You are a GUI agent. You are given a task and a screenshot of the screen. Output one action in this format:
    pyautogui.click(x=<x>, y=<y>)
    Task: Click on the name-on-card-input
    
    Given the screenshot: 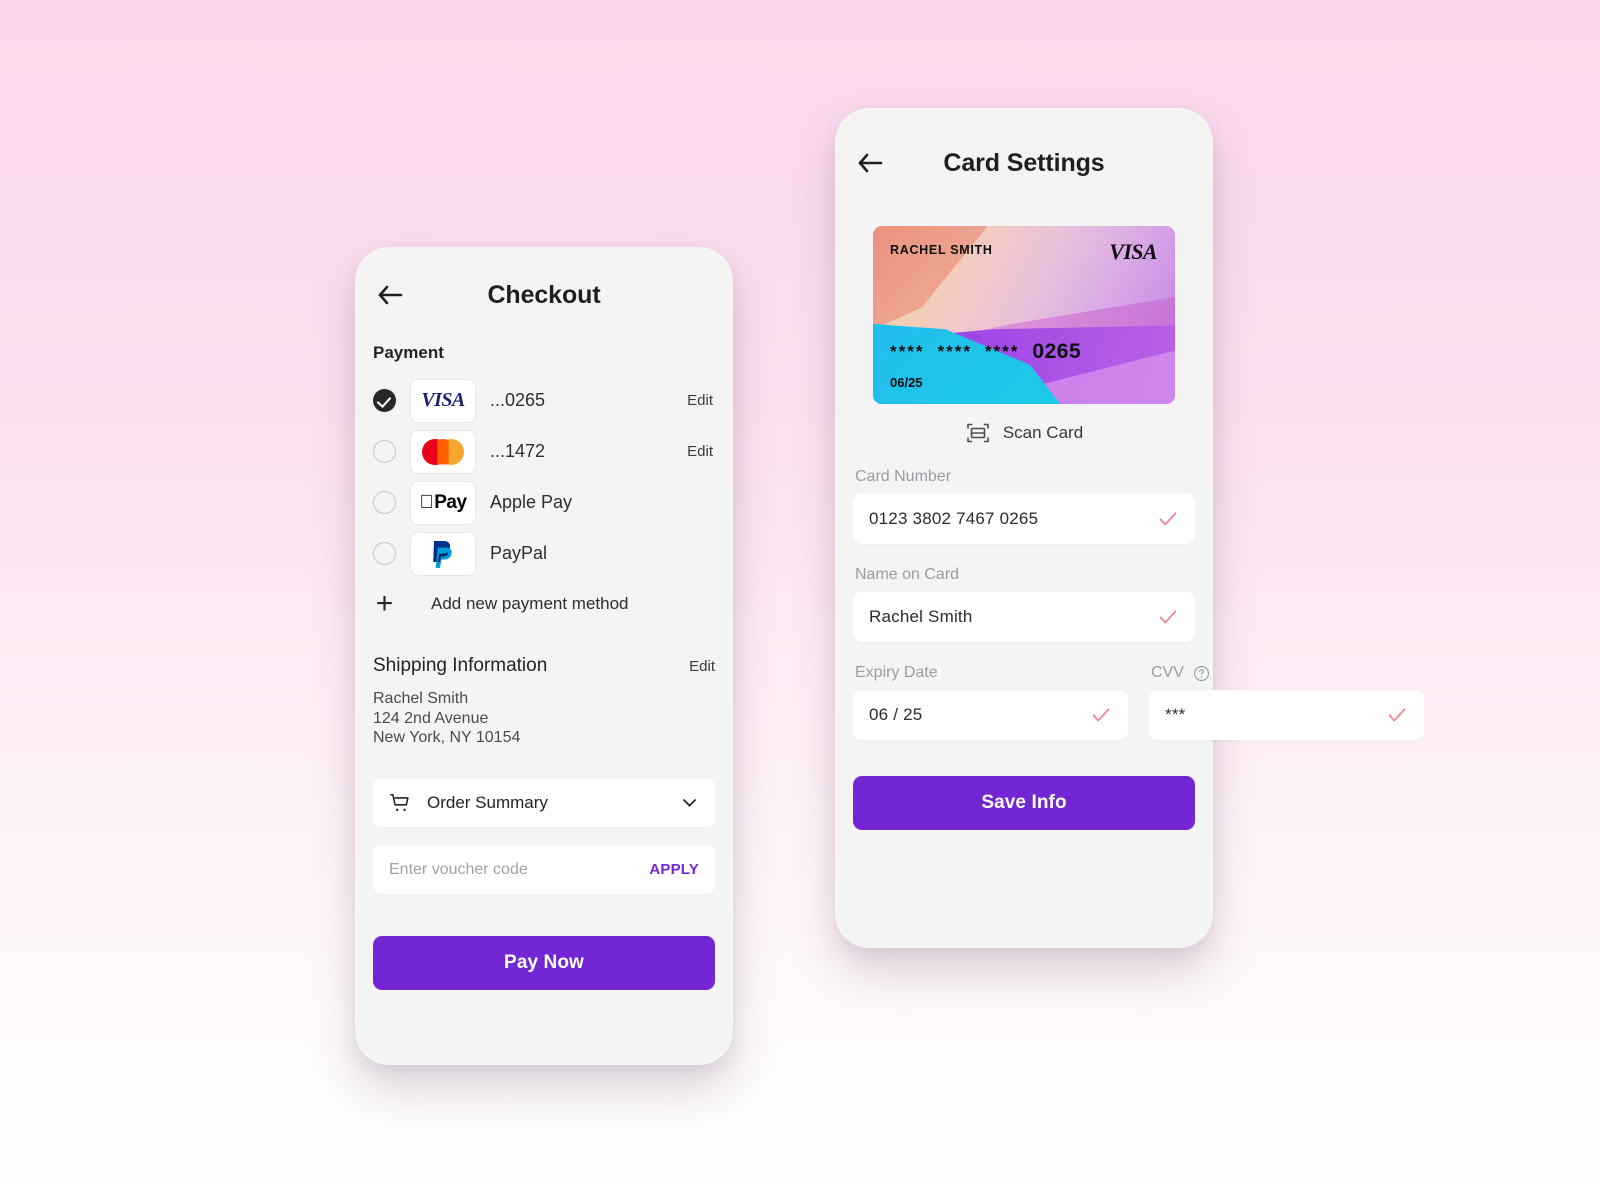 What is the action you would take?
    pyautogui.click(x=1013, y=617)
    